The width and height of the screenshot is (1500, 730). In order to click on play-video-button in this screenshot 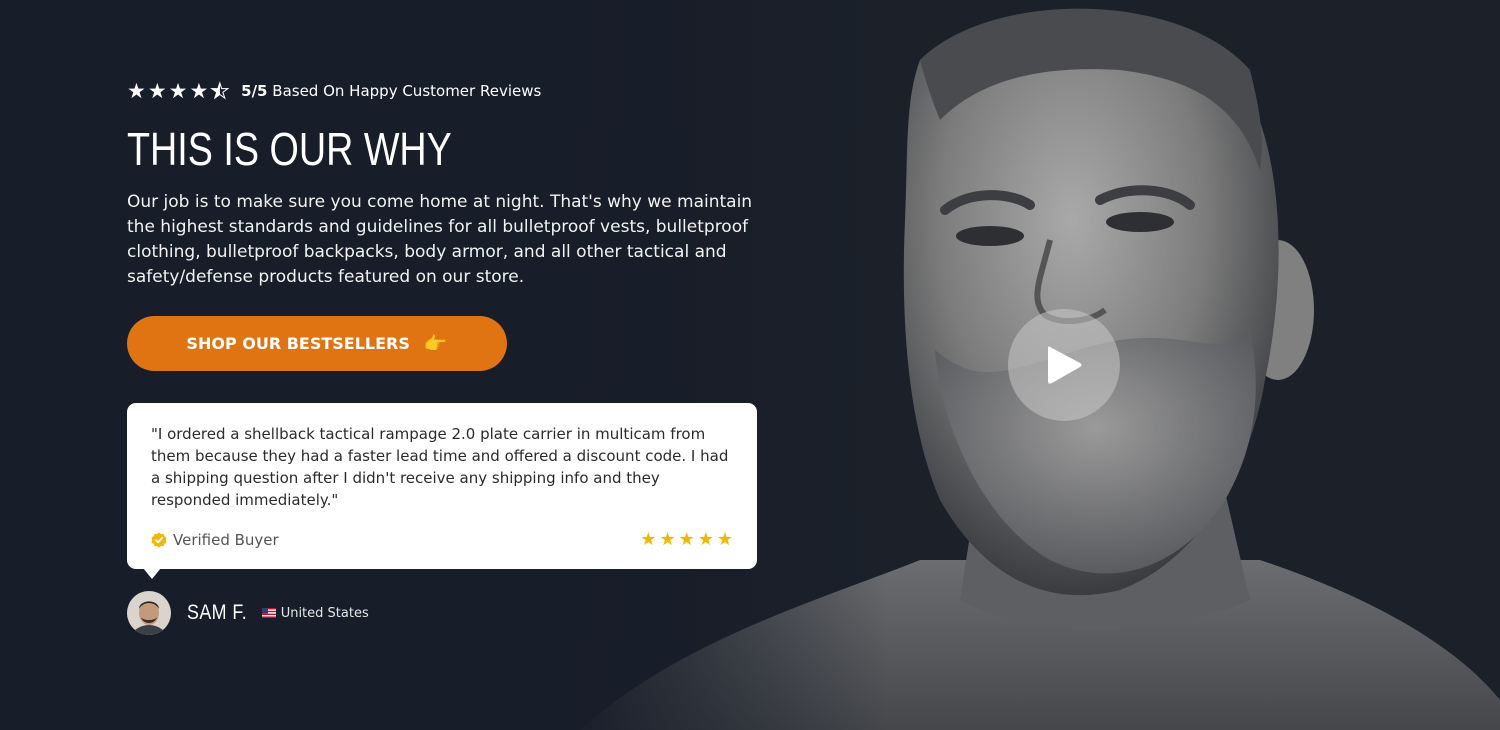, I will do `click(1064, 365)`.